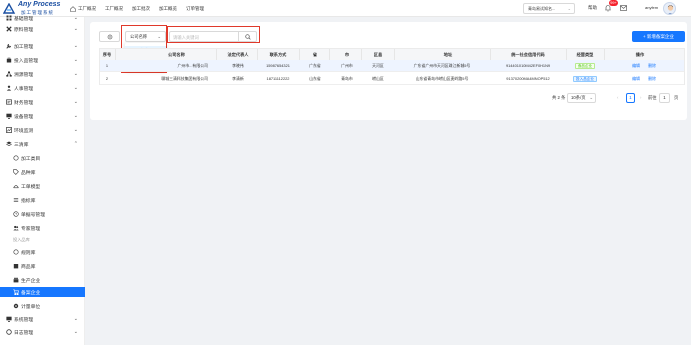  What do you see at coordinates (33, 215) in the screenshot?
I see `sidebar-item-label: 单据号管理` at bounding box center [33, 215].